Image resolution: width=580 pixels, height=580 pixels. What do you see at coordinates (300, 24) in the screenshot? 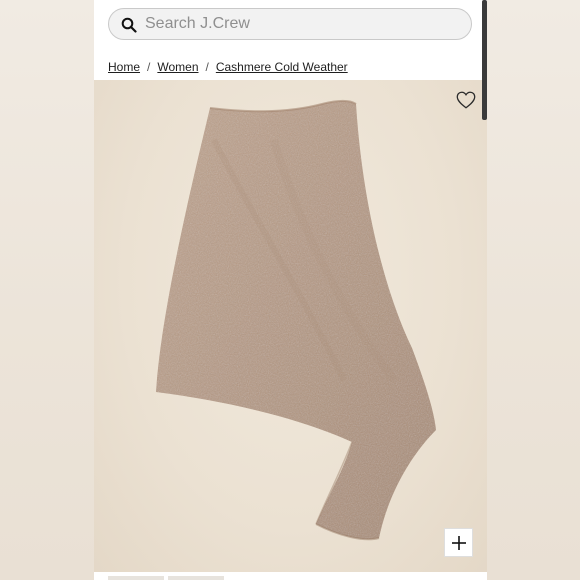
I see `search-input` at bounding box center [300, 24].